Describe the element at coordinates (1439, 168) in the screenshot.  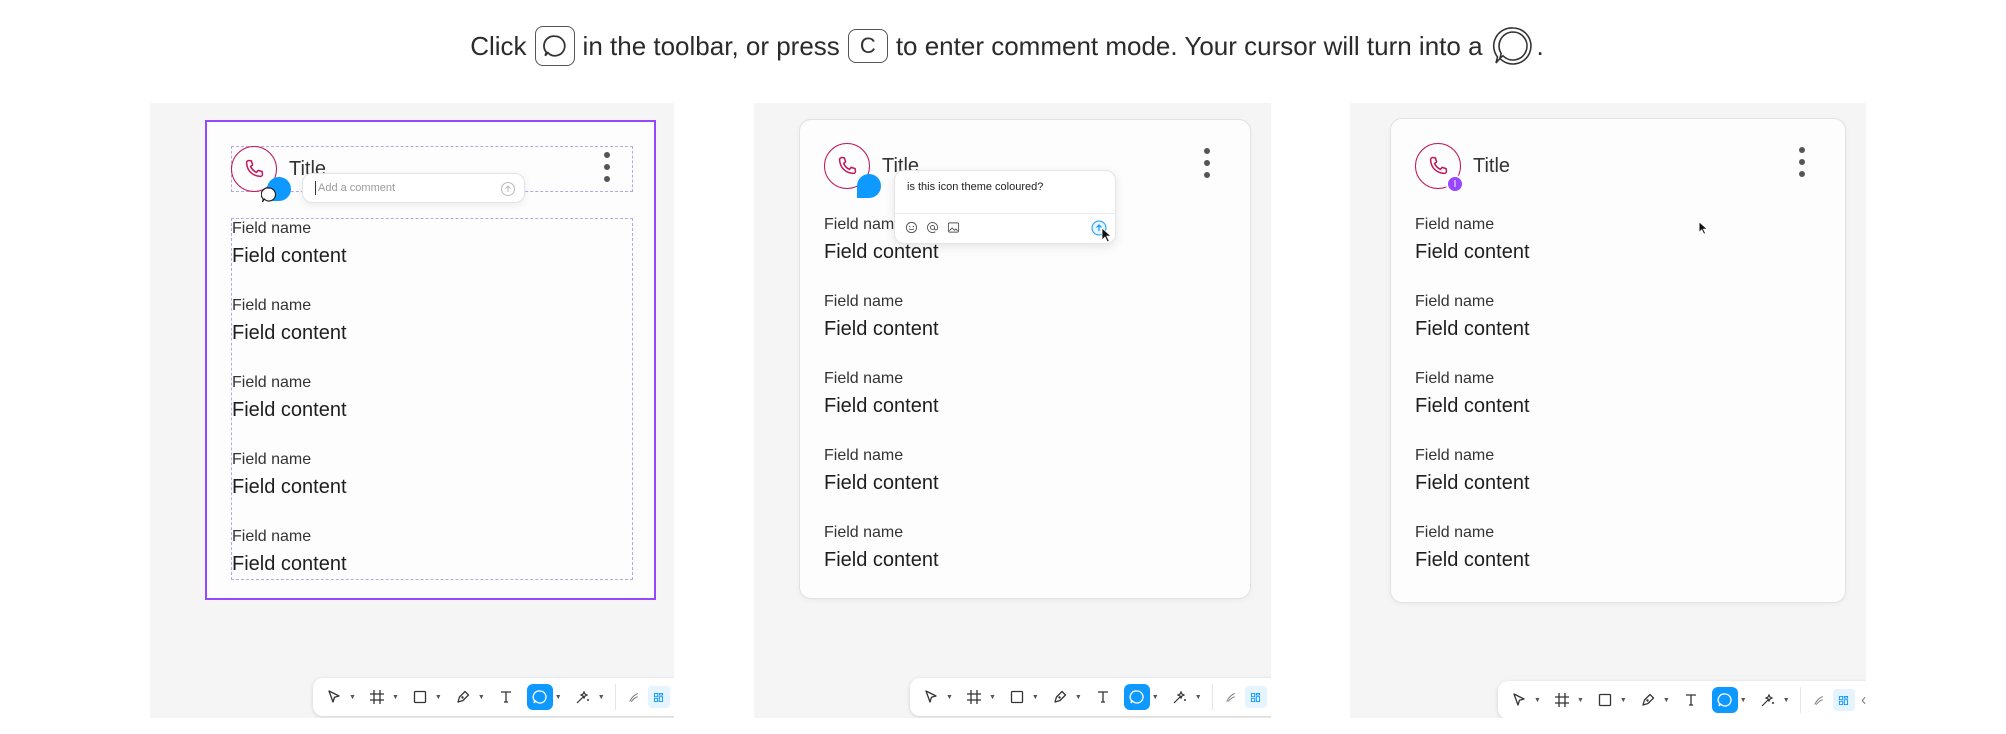
I see `phone-avatar: I` at that location.